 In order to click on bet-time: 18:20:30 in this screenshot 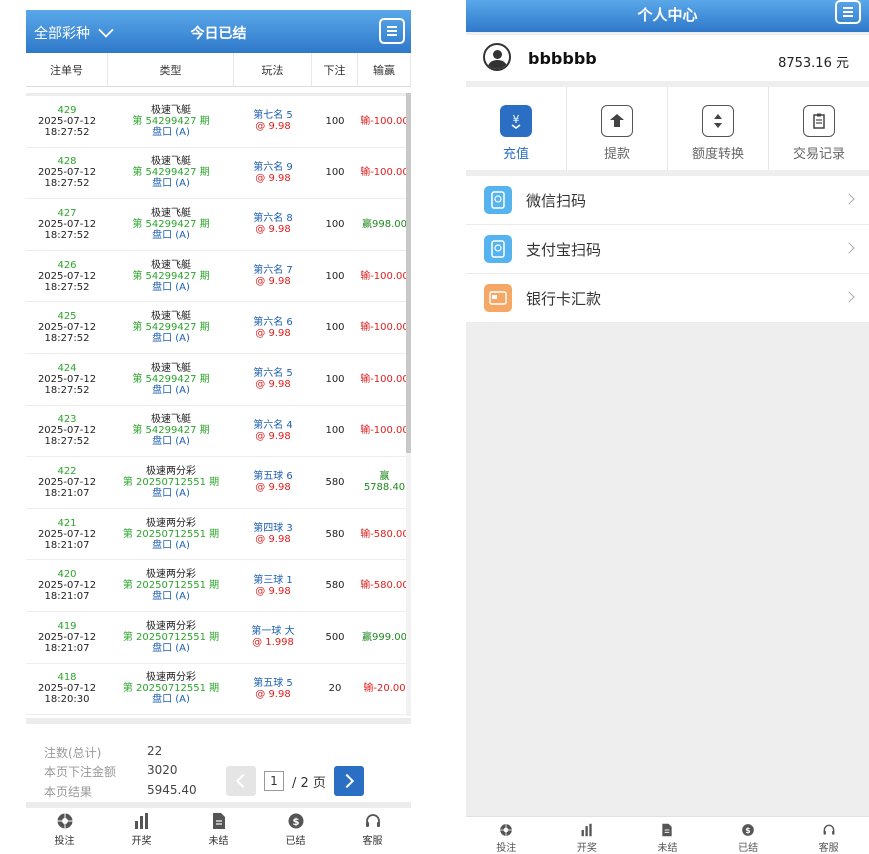, I will do `click(67, 700)`.